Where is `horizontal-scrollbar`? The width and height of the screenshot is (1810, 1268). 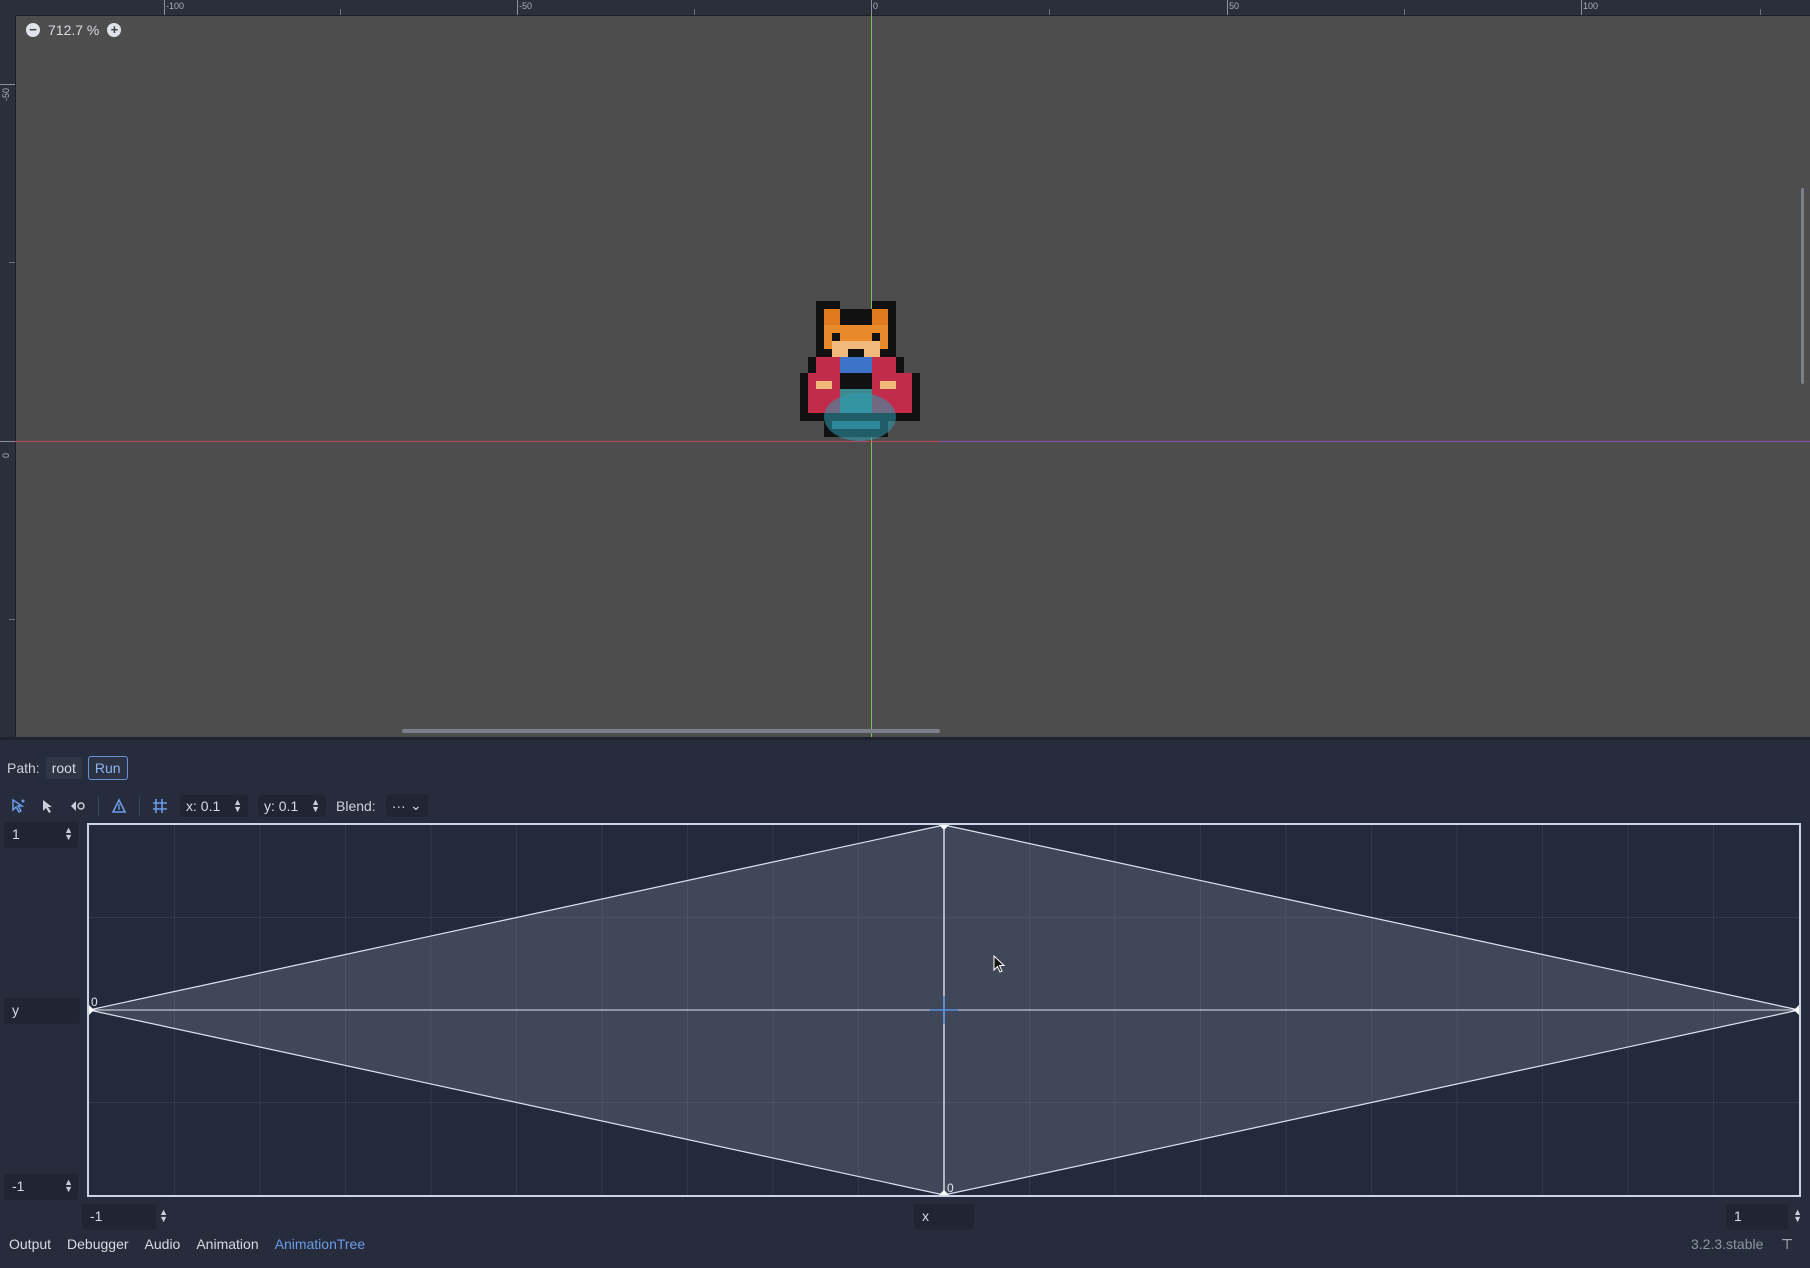
horizontal-scrollbar is located at coordinates (671, 731).